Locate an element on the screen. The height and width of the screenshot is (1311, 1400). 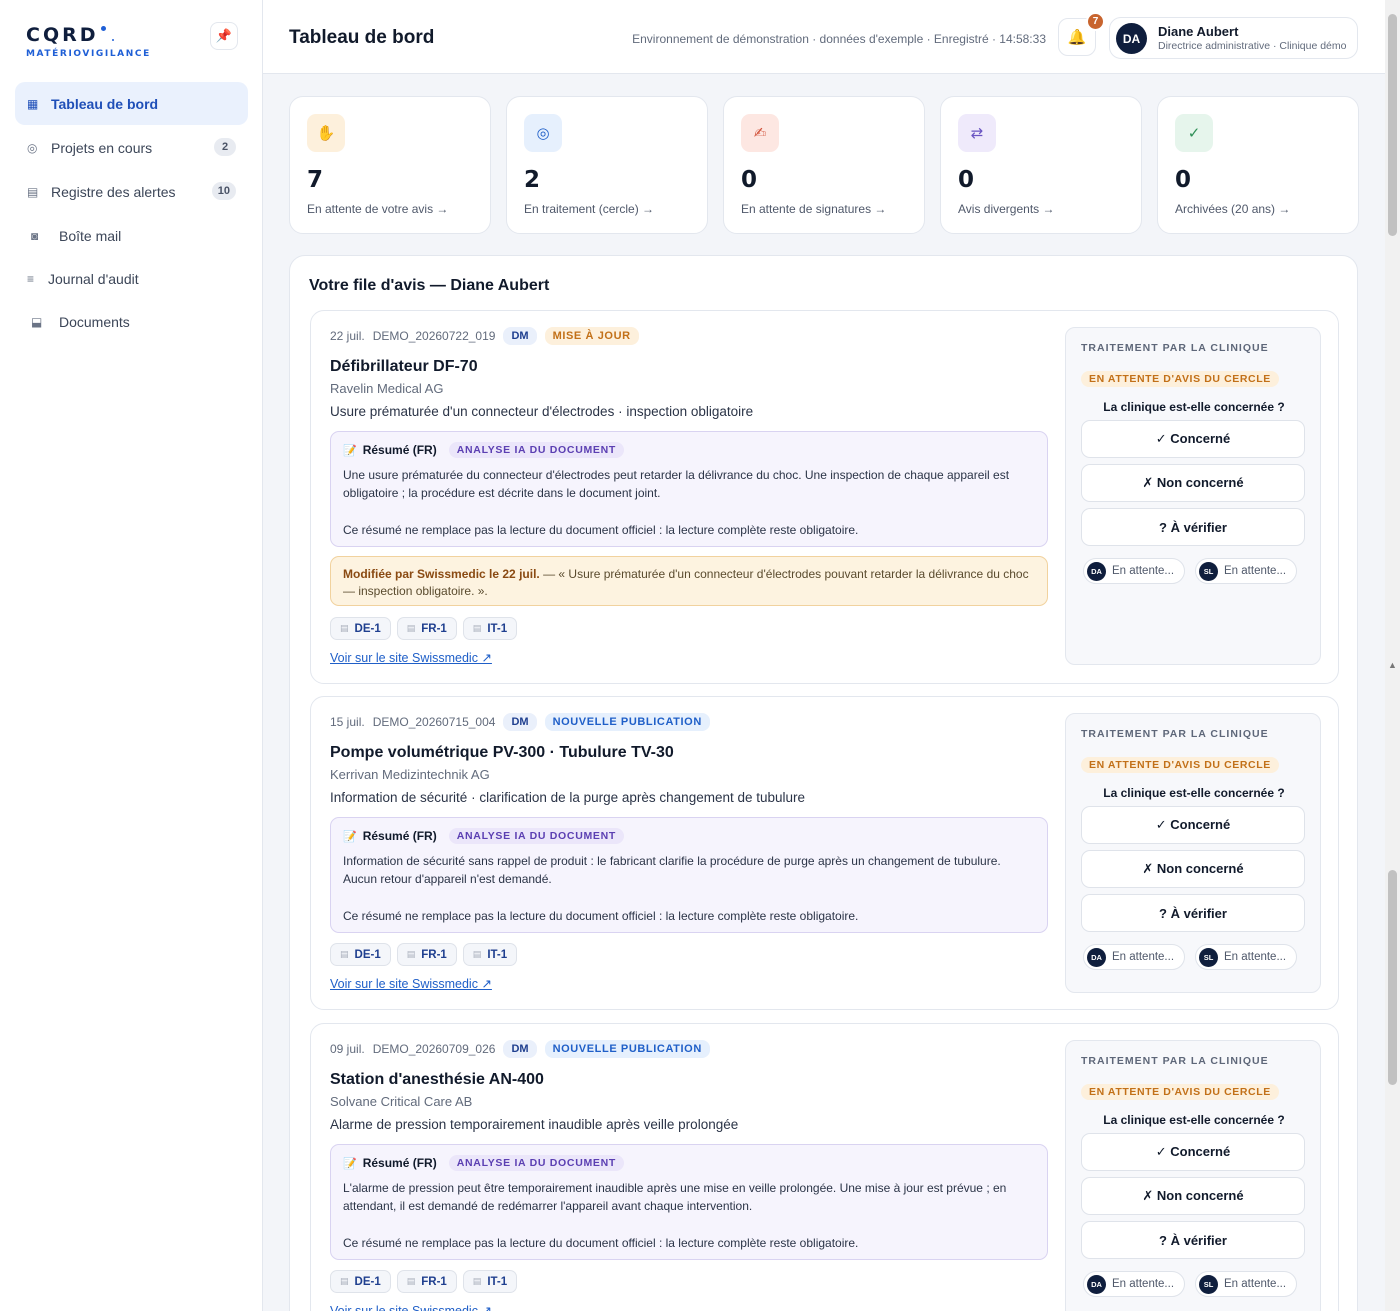
pin-sidebar-button: 📌 is located at coordinates (224, 36).